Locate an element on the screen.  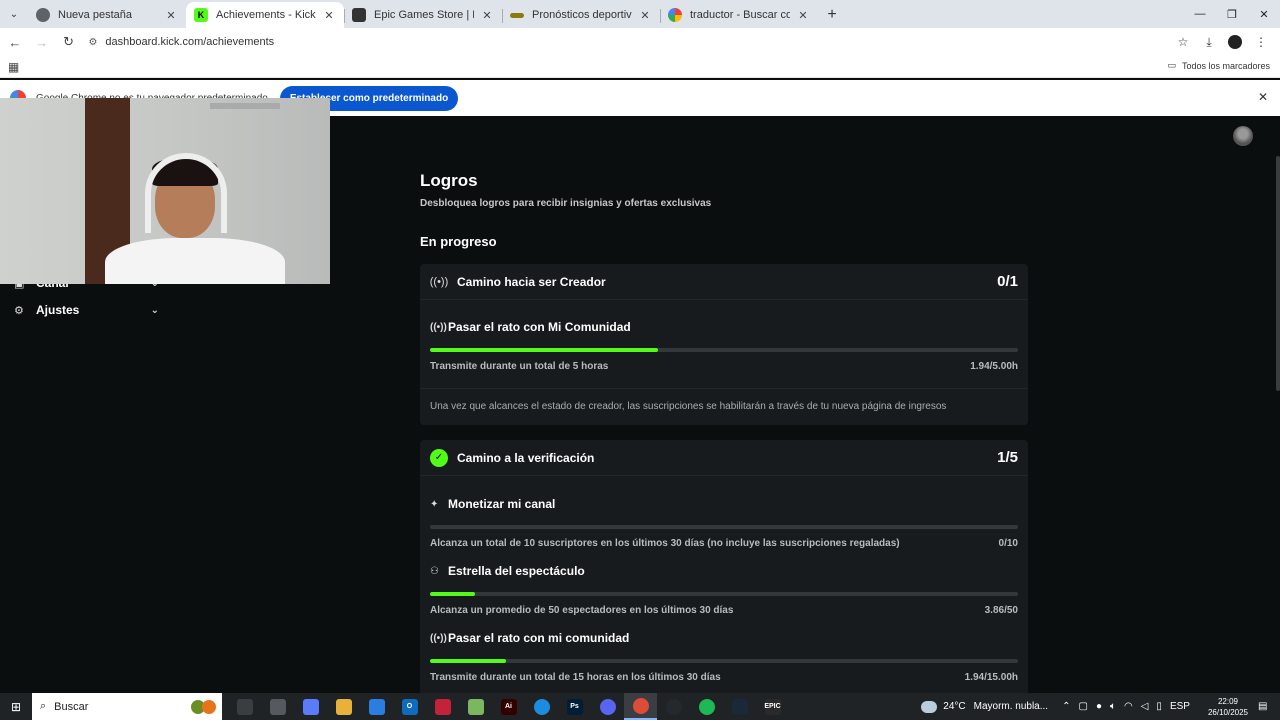
reload-icon: ↻ is located at coordinates (69, 42).